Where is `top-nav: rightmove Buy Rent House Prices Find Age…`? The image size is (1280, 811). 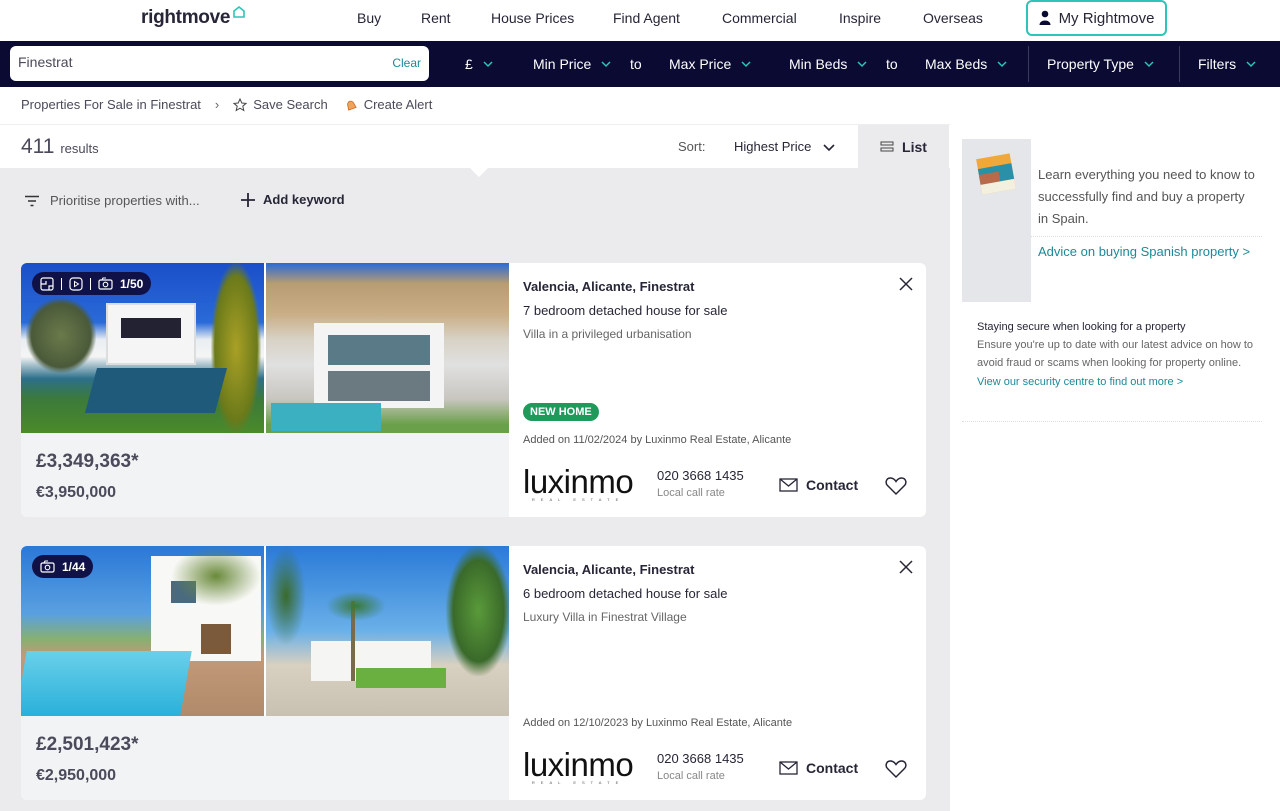
top-nav: rightmove Buy Rent House Prices Find Age… is located at coordinates (640, 20).